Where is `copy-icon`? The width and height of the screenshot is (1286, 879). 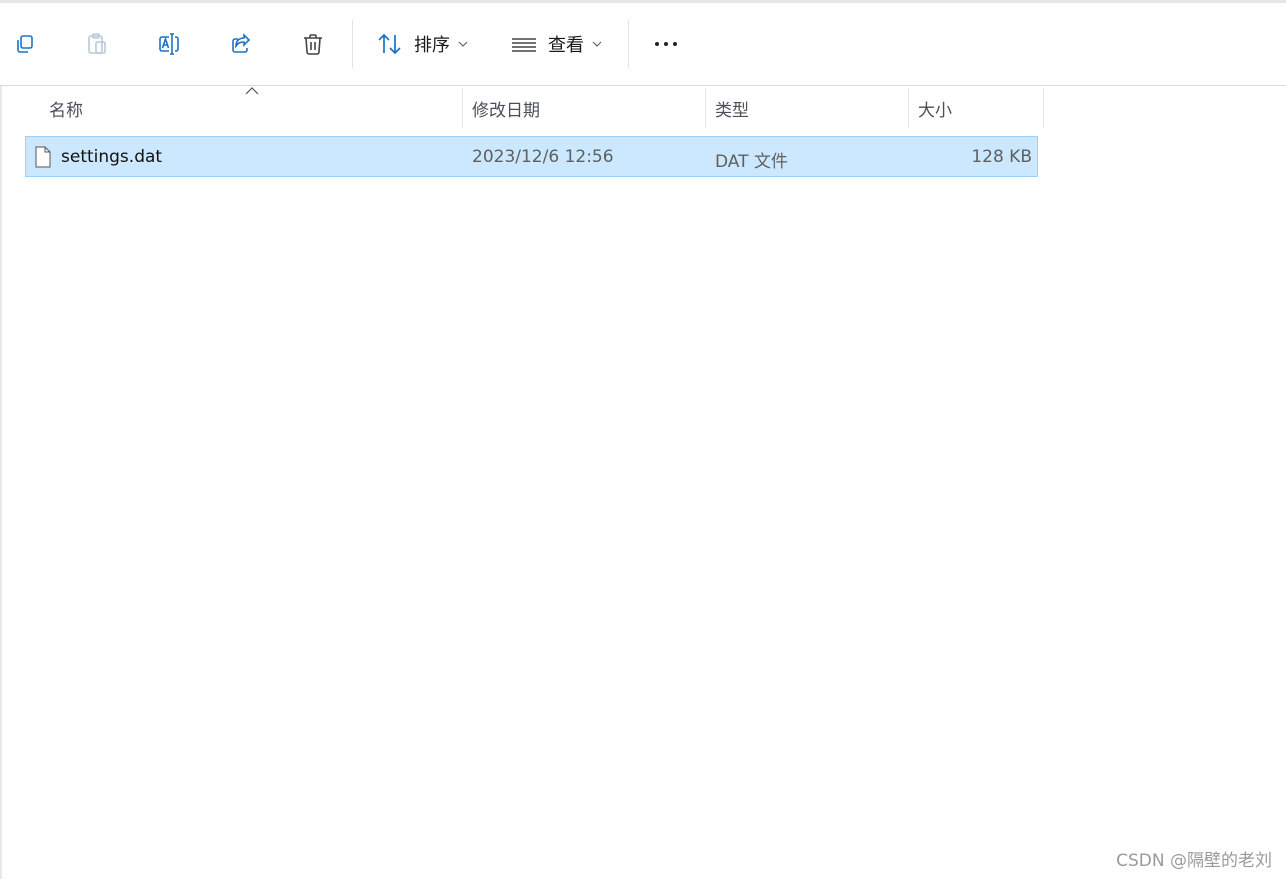
copy-icon is located at coordinates (25, 44).